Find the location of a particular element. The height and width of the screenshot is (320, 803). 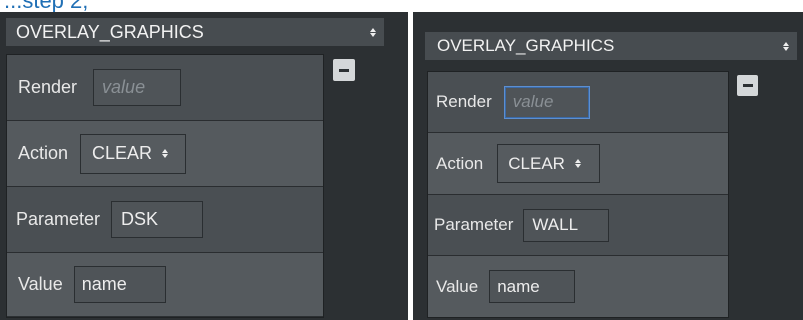

parameter-row: Parameter DSK is located at coordinates (165, 220).